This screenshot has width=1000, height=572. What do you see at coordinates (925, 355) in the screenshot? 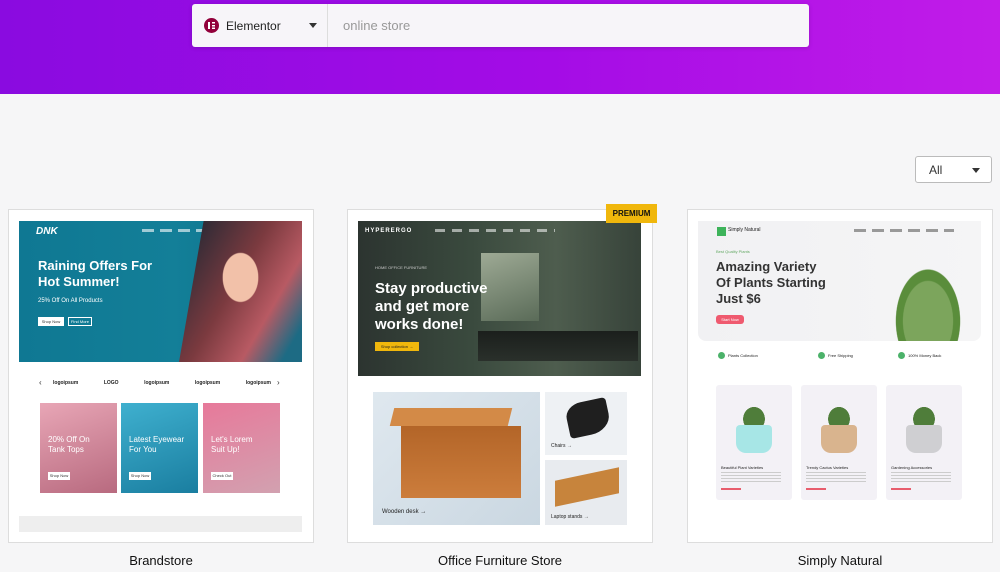
I see `feature-label: 100% Money Back` at bounding box center [925, 355].